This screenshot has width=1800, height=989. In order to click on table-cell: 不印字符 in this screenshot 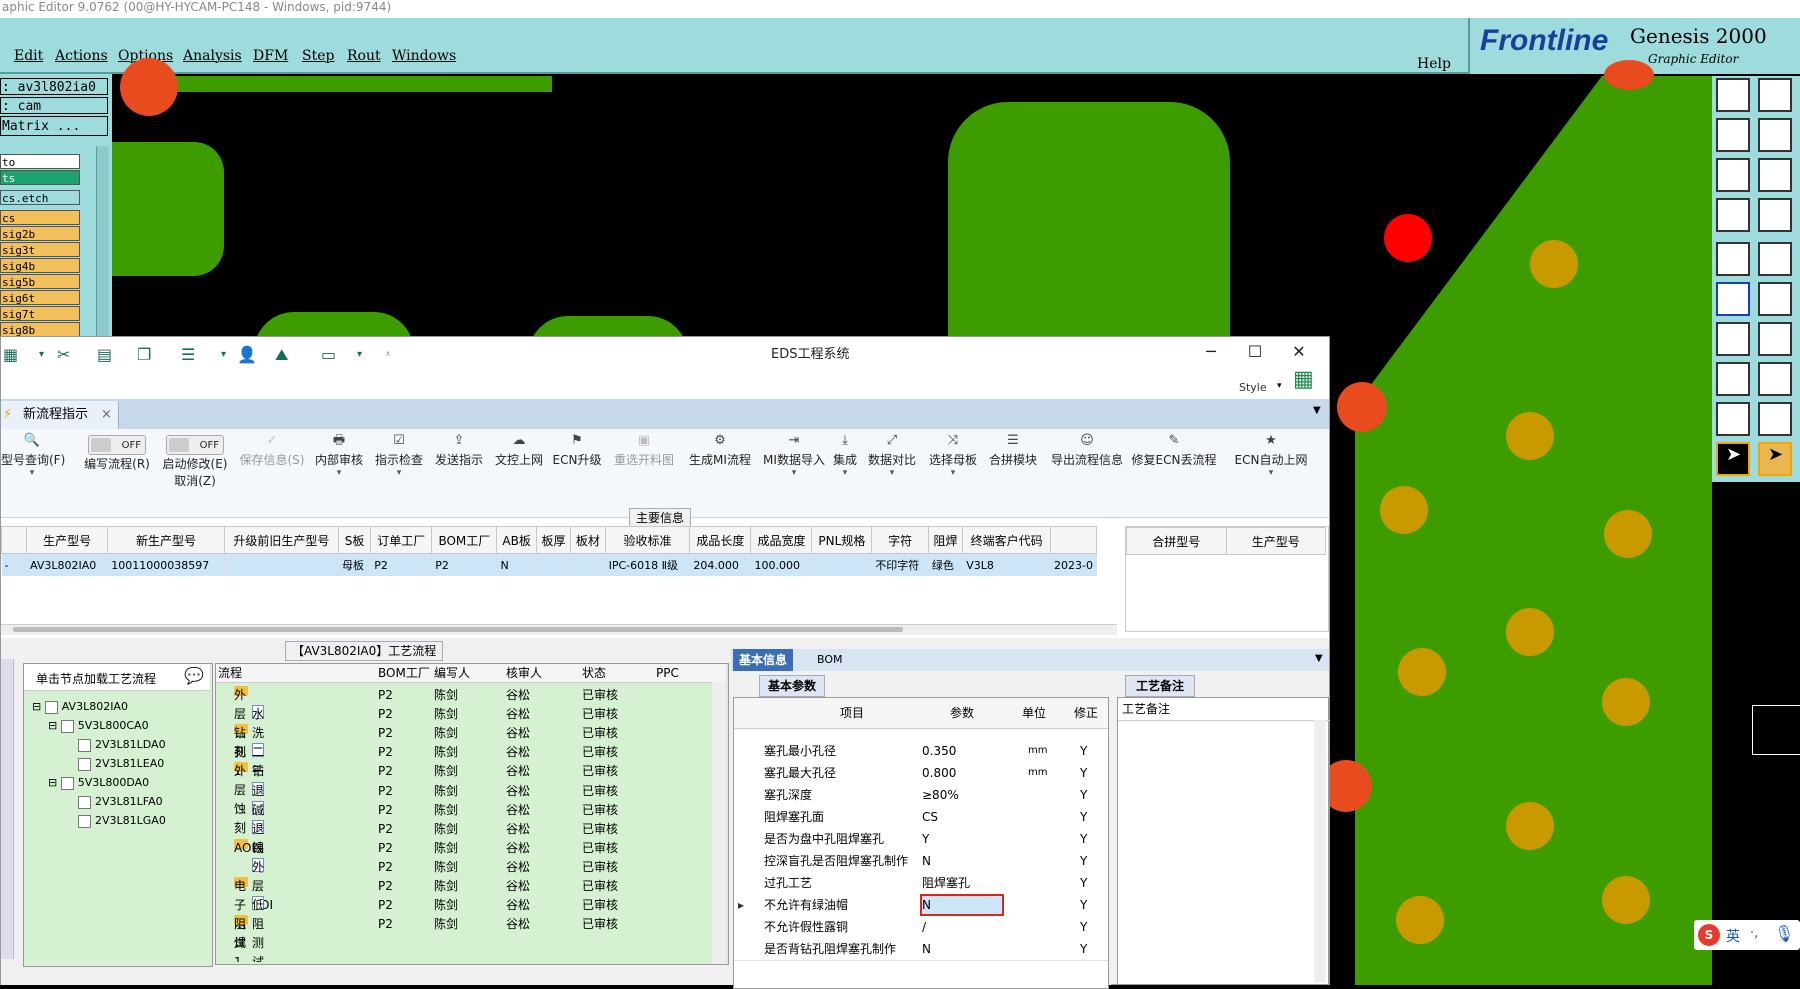, I will do `click(900, 564)`.